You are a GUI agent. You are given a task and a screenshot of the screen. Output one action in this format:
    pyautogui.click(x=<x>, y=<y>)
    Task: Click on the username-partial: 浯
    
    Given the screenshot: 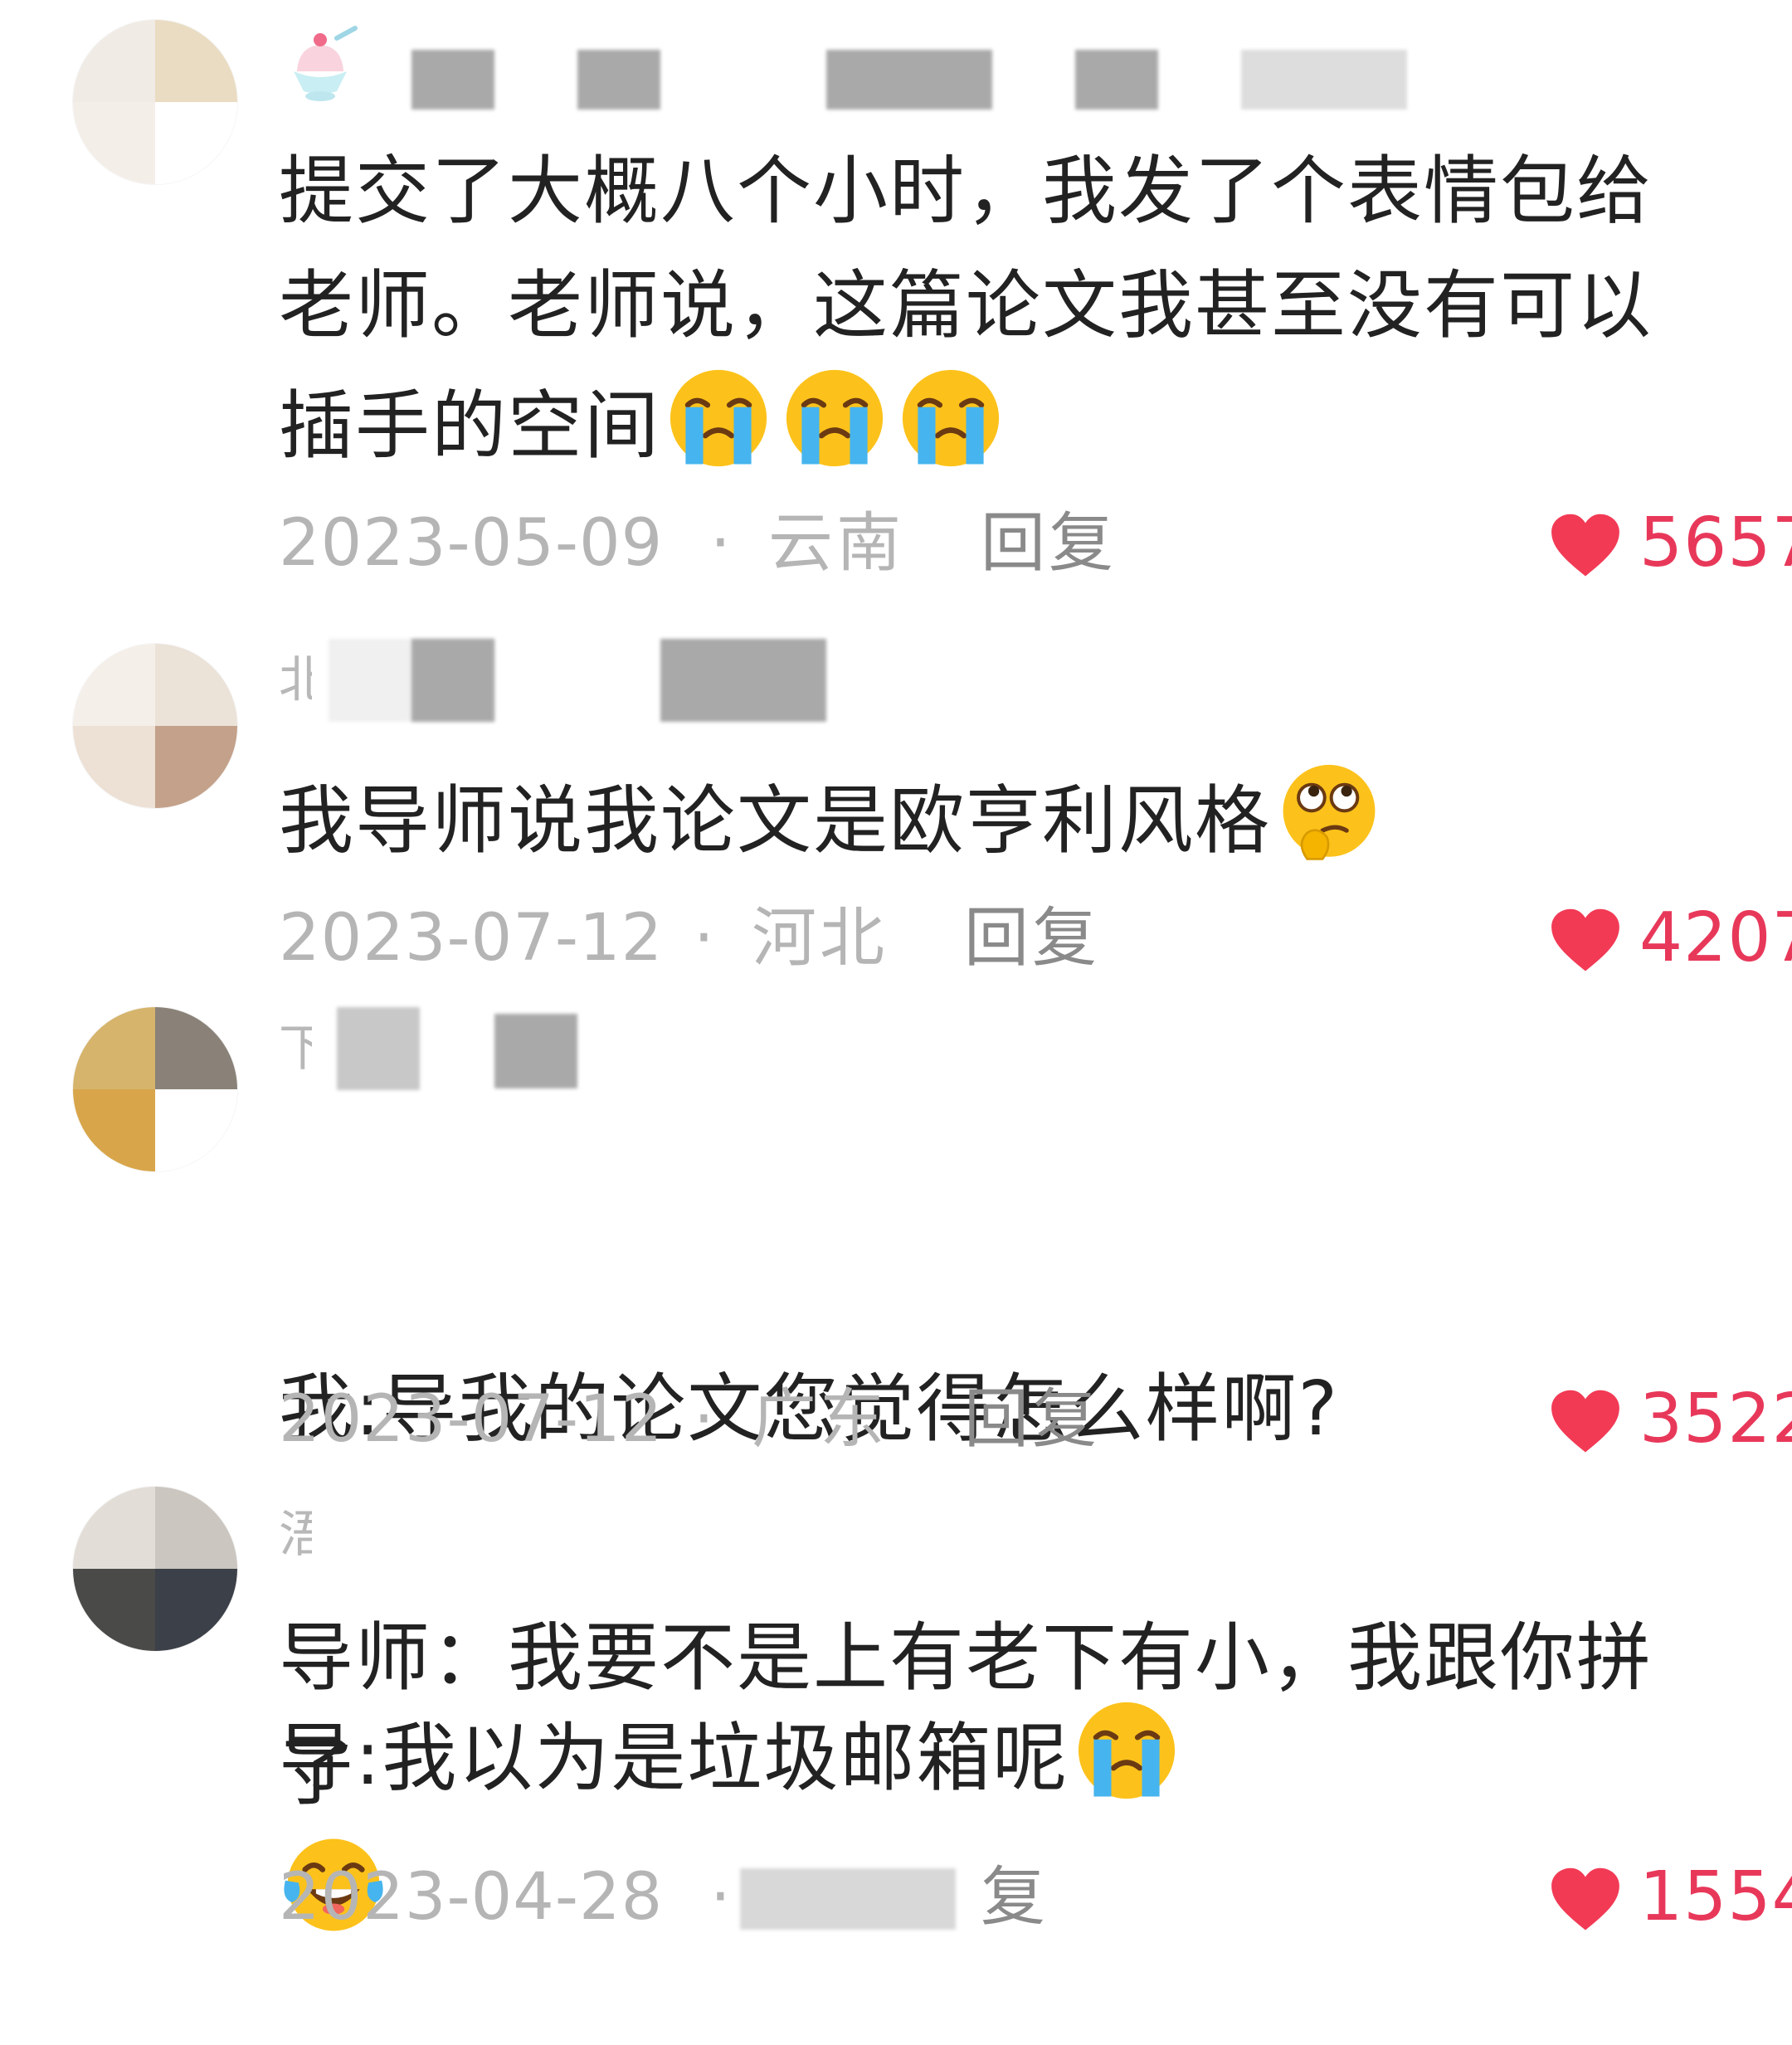 What is the action you would take?
    pyautogui.click(x=295, y=1535)
    